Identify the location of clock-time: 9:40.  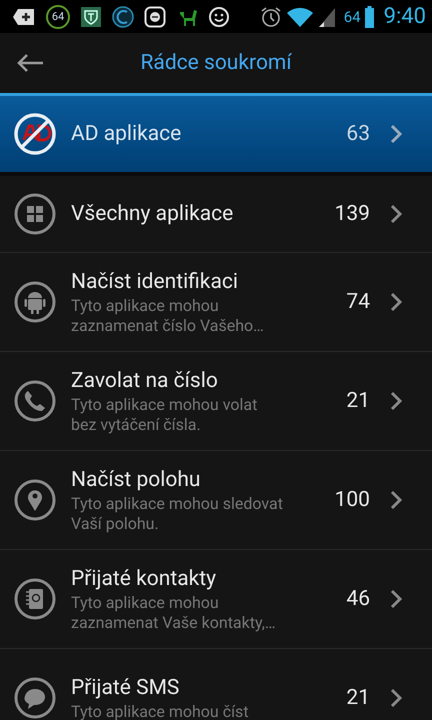
(405, 16).